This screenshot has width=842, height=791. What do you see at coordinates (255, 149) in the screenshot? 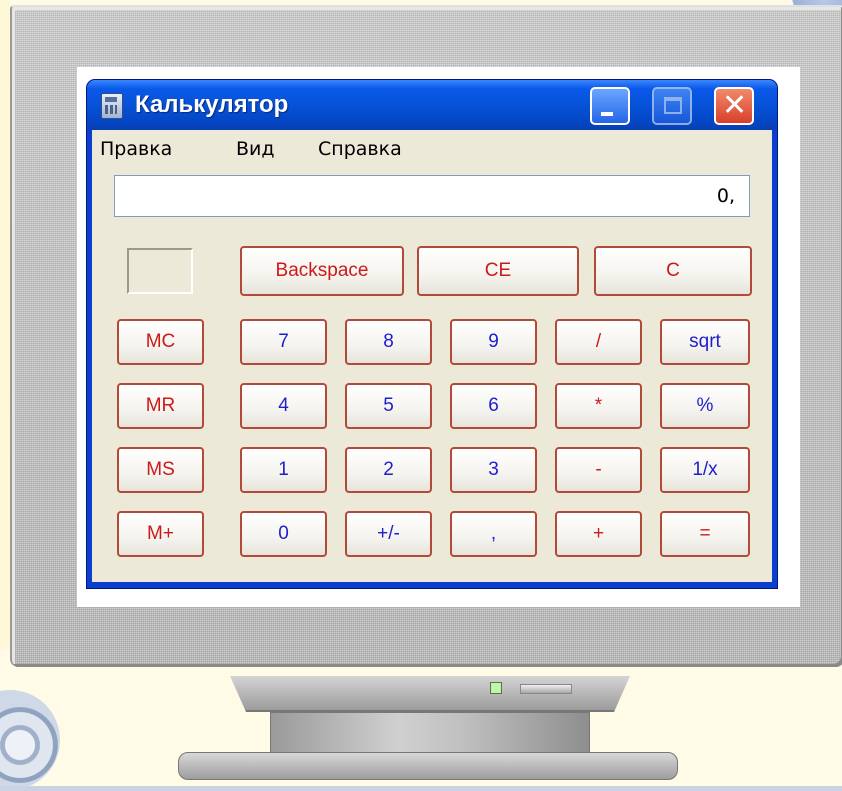
I see `menu-view: Вид` at bounding box center [255, 149].